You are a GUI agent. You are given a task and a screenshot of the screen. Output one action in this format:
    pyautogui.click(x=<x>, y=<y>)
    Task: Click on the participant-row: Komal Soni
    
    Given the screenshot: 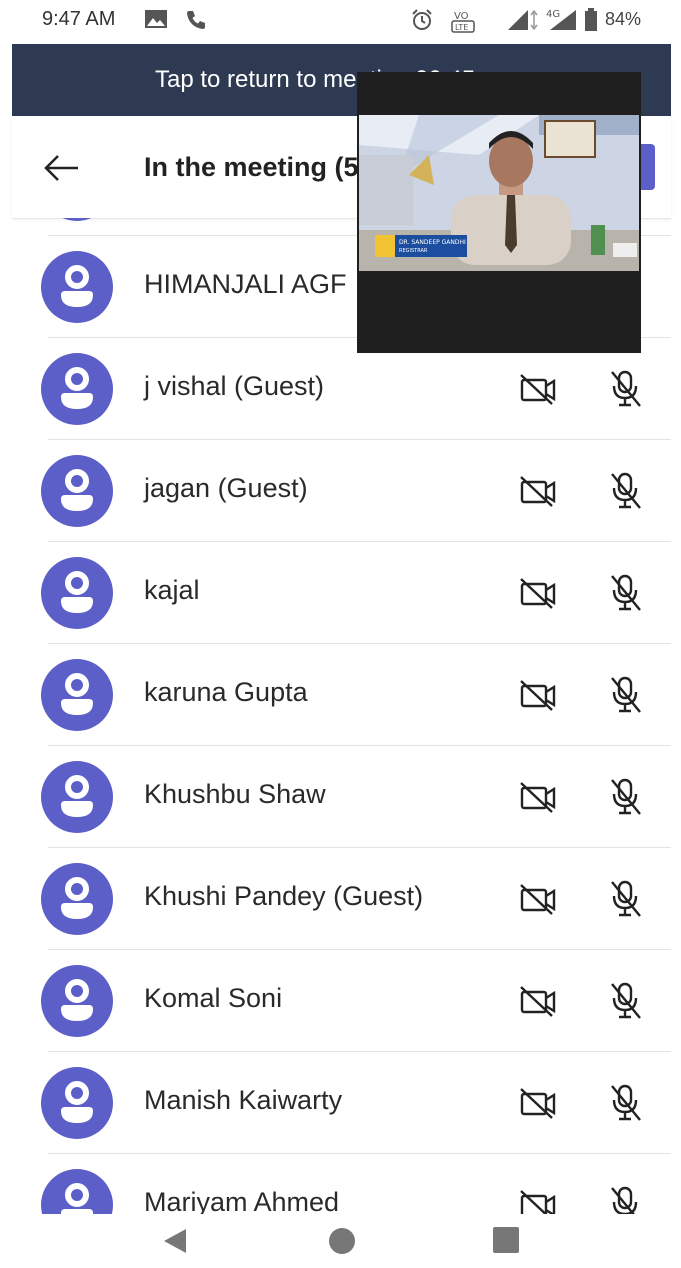 What is the action you would take?
    pyautogui.click(x=340, y=1001)
    